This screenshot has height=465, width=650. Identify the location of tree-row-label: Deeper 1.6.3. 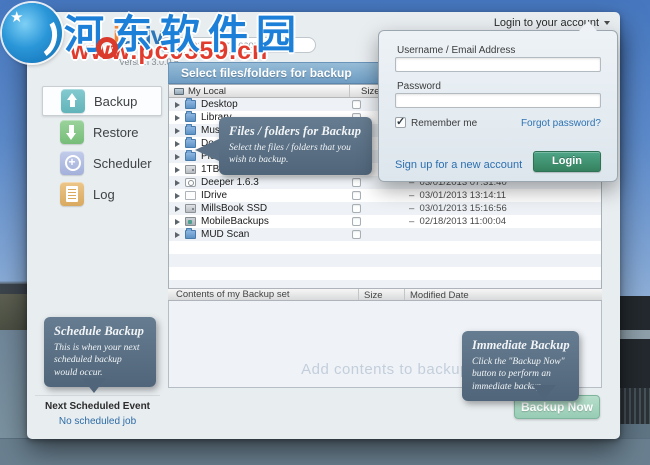
(230, 182).